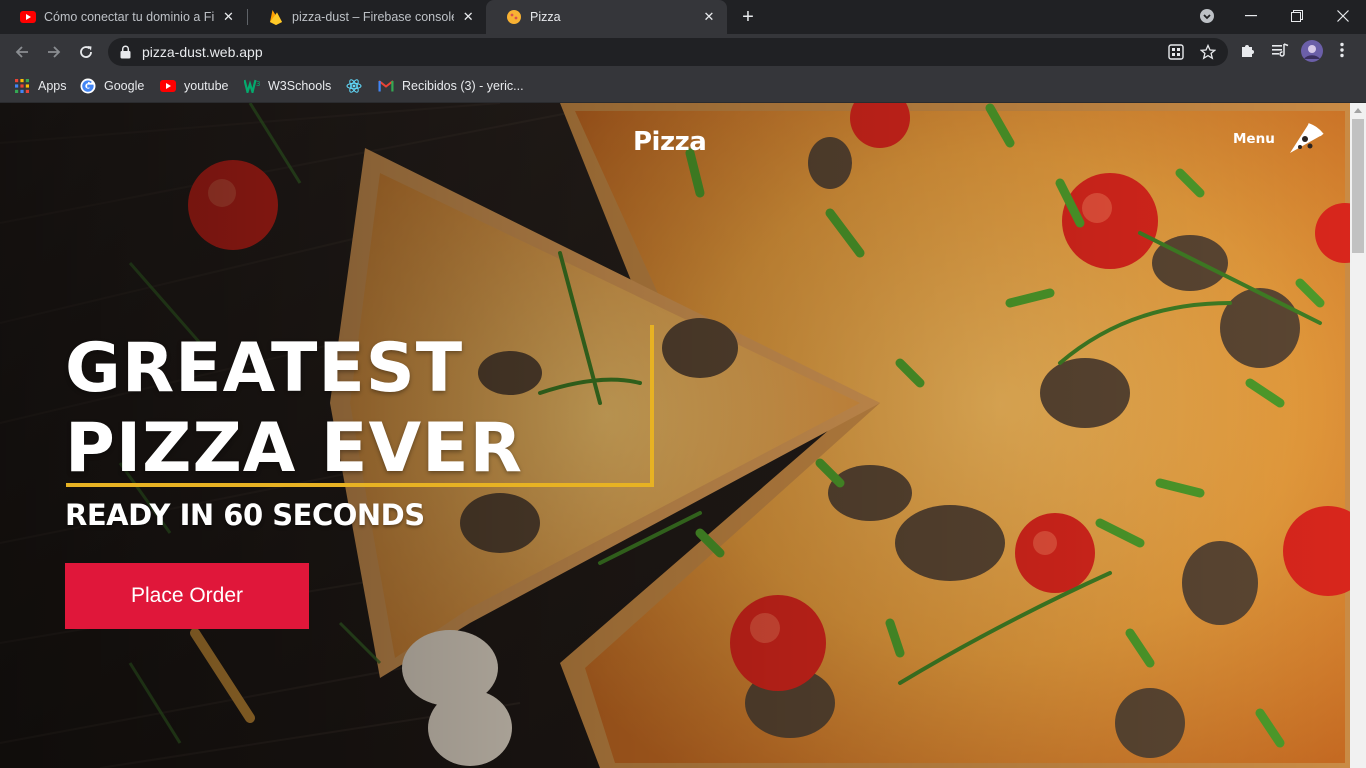 The height and width of the screenshot is (768, 1366). What do you see at coordinates (386, 86) in the screenshot?
I see `gmail-icon` at bounding box center [386, 86].